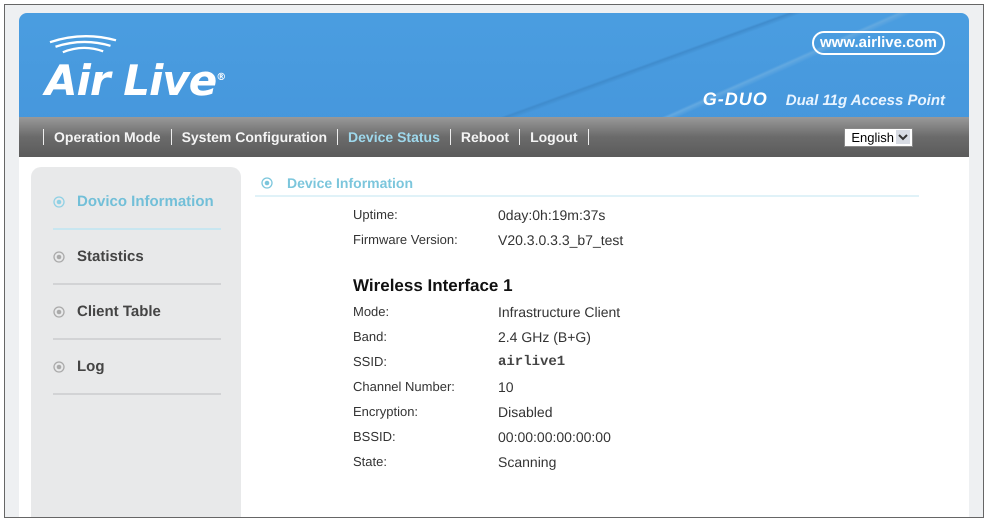  What do you see at coordinates (903, 137) in the screenshot?
I see `dropdown-icon` at bounding box center [903, 137].